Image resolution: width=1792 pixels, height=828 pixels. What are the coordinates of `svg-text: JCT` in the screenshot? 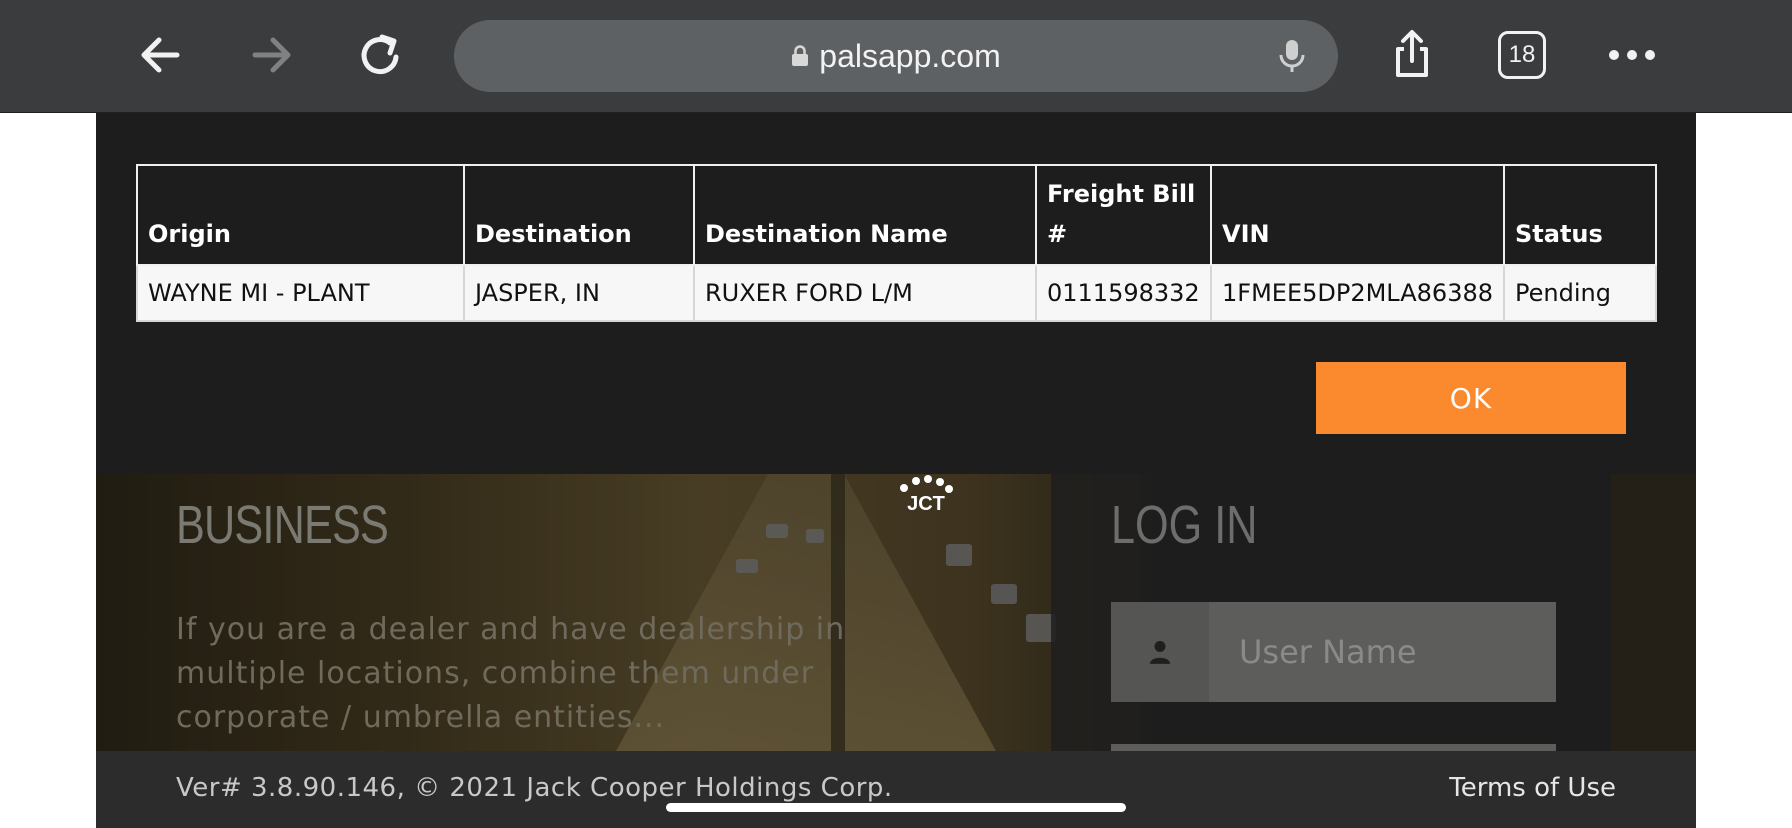 It's located at (926, 504).